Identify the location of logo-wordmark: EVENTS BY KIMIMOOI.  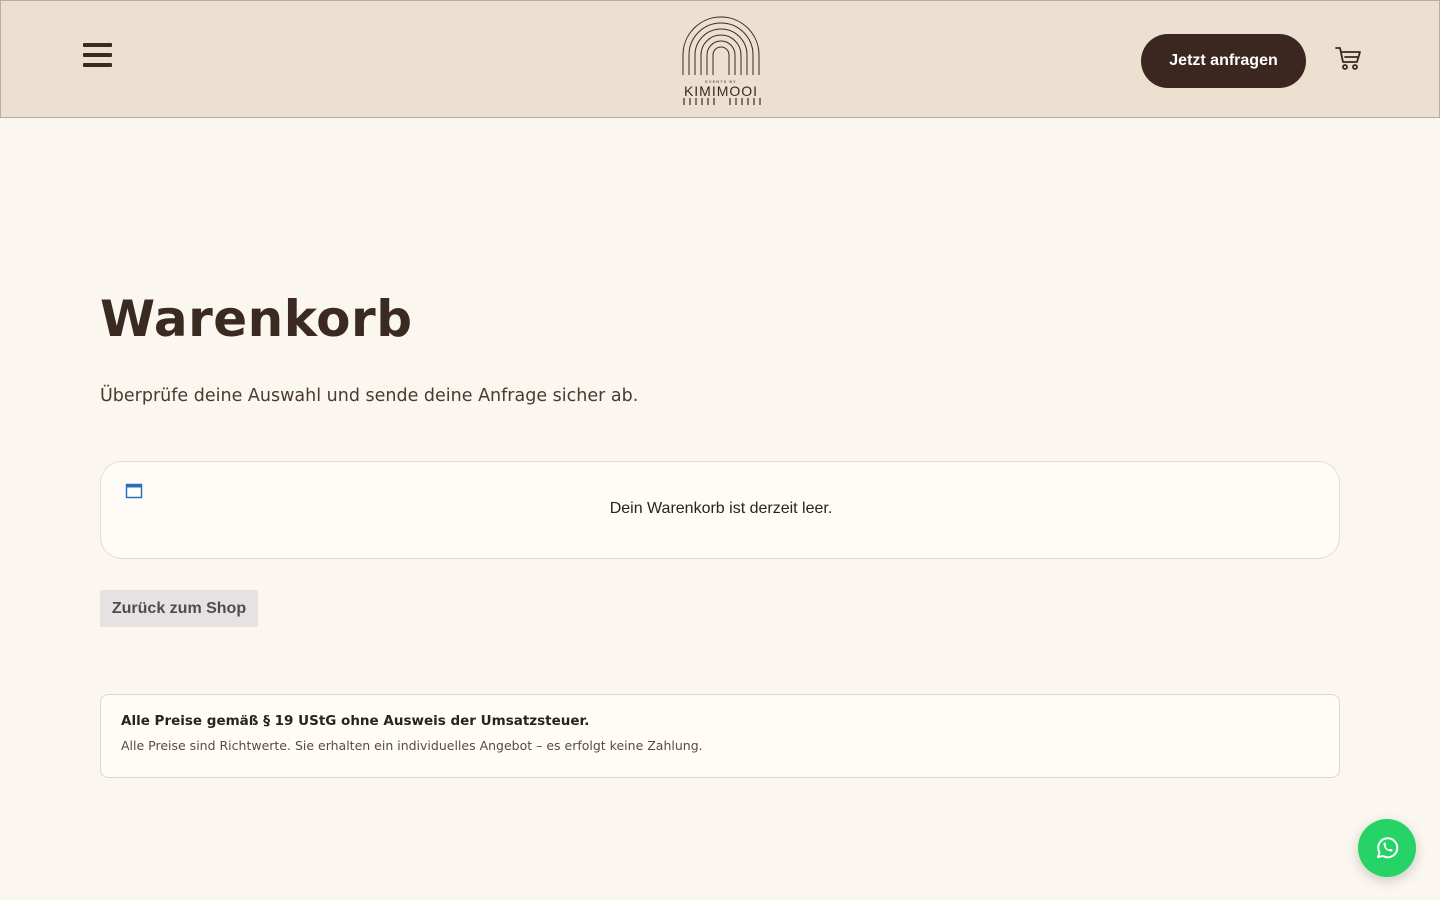
(721, 88).